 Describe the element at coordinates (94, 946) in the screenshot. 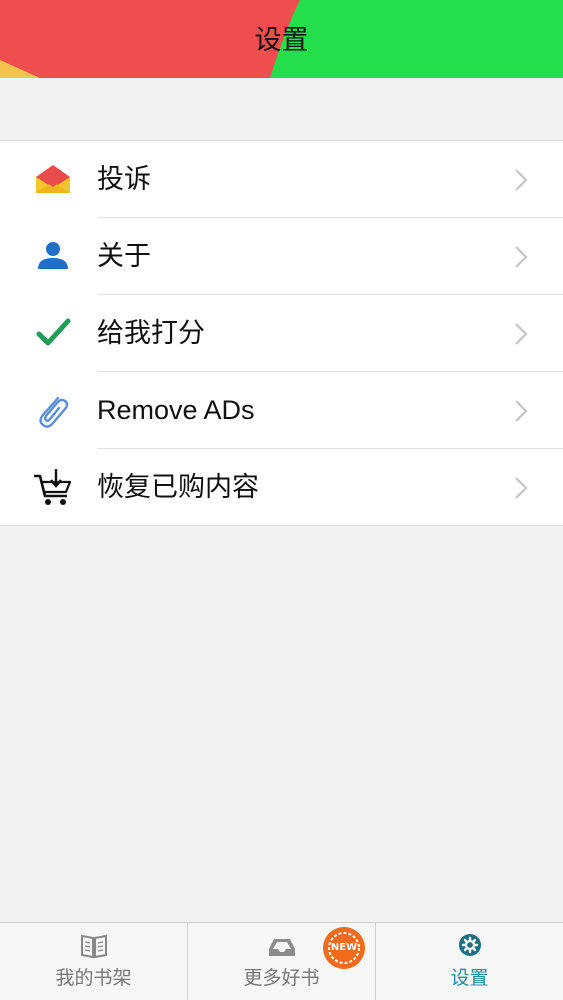

I see `book-icon` at that location.